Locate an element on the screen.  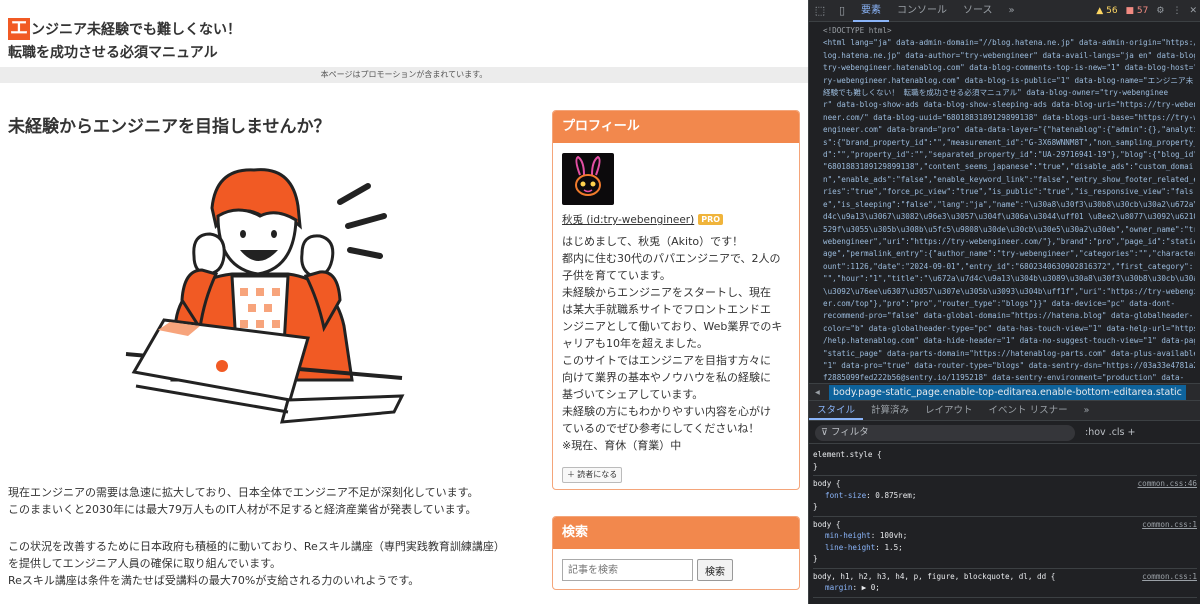
tab-styles: スタイル is located at coordinates (836, 410).